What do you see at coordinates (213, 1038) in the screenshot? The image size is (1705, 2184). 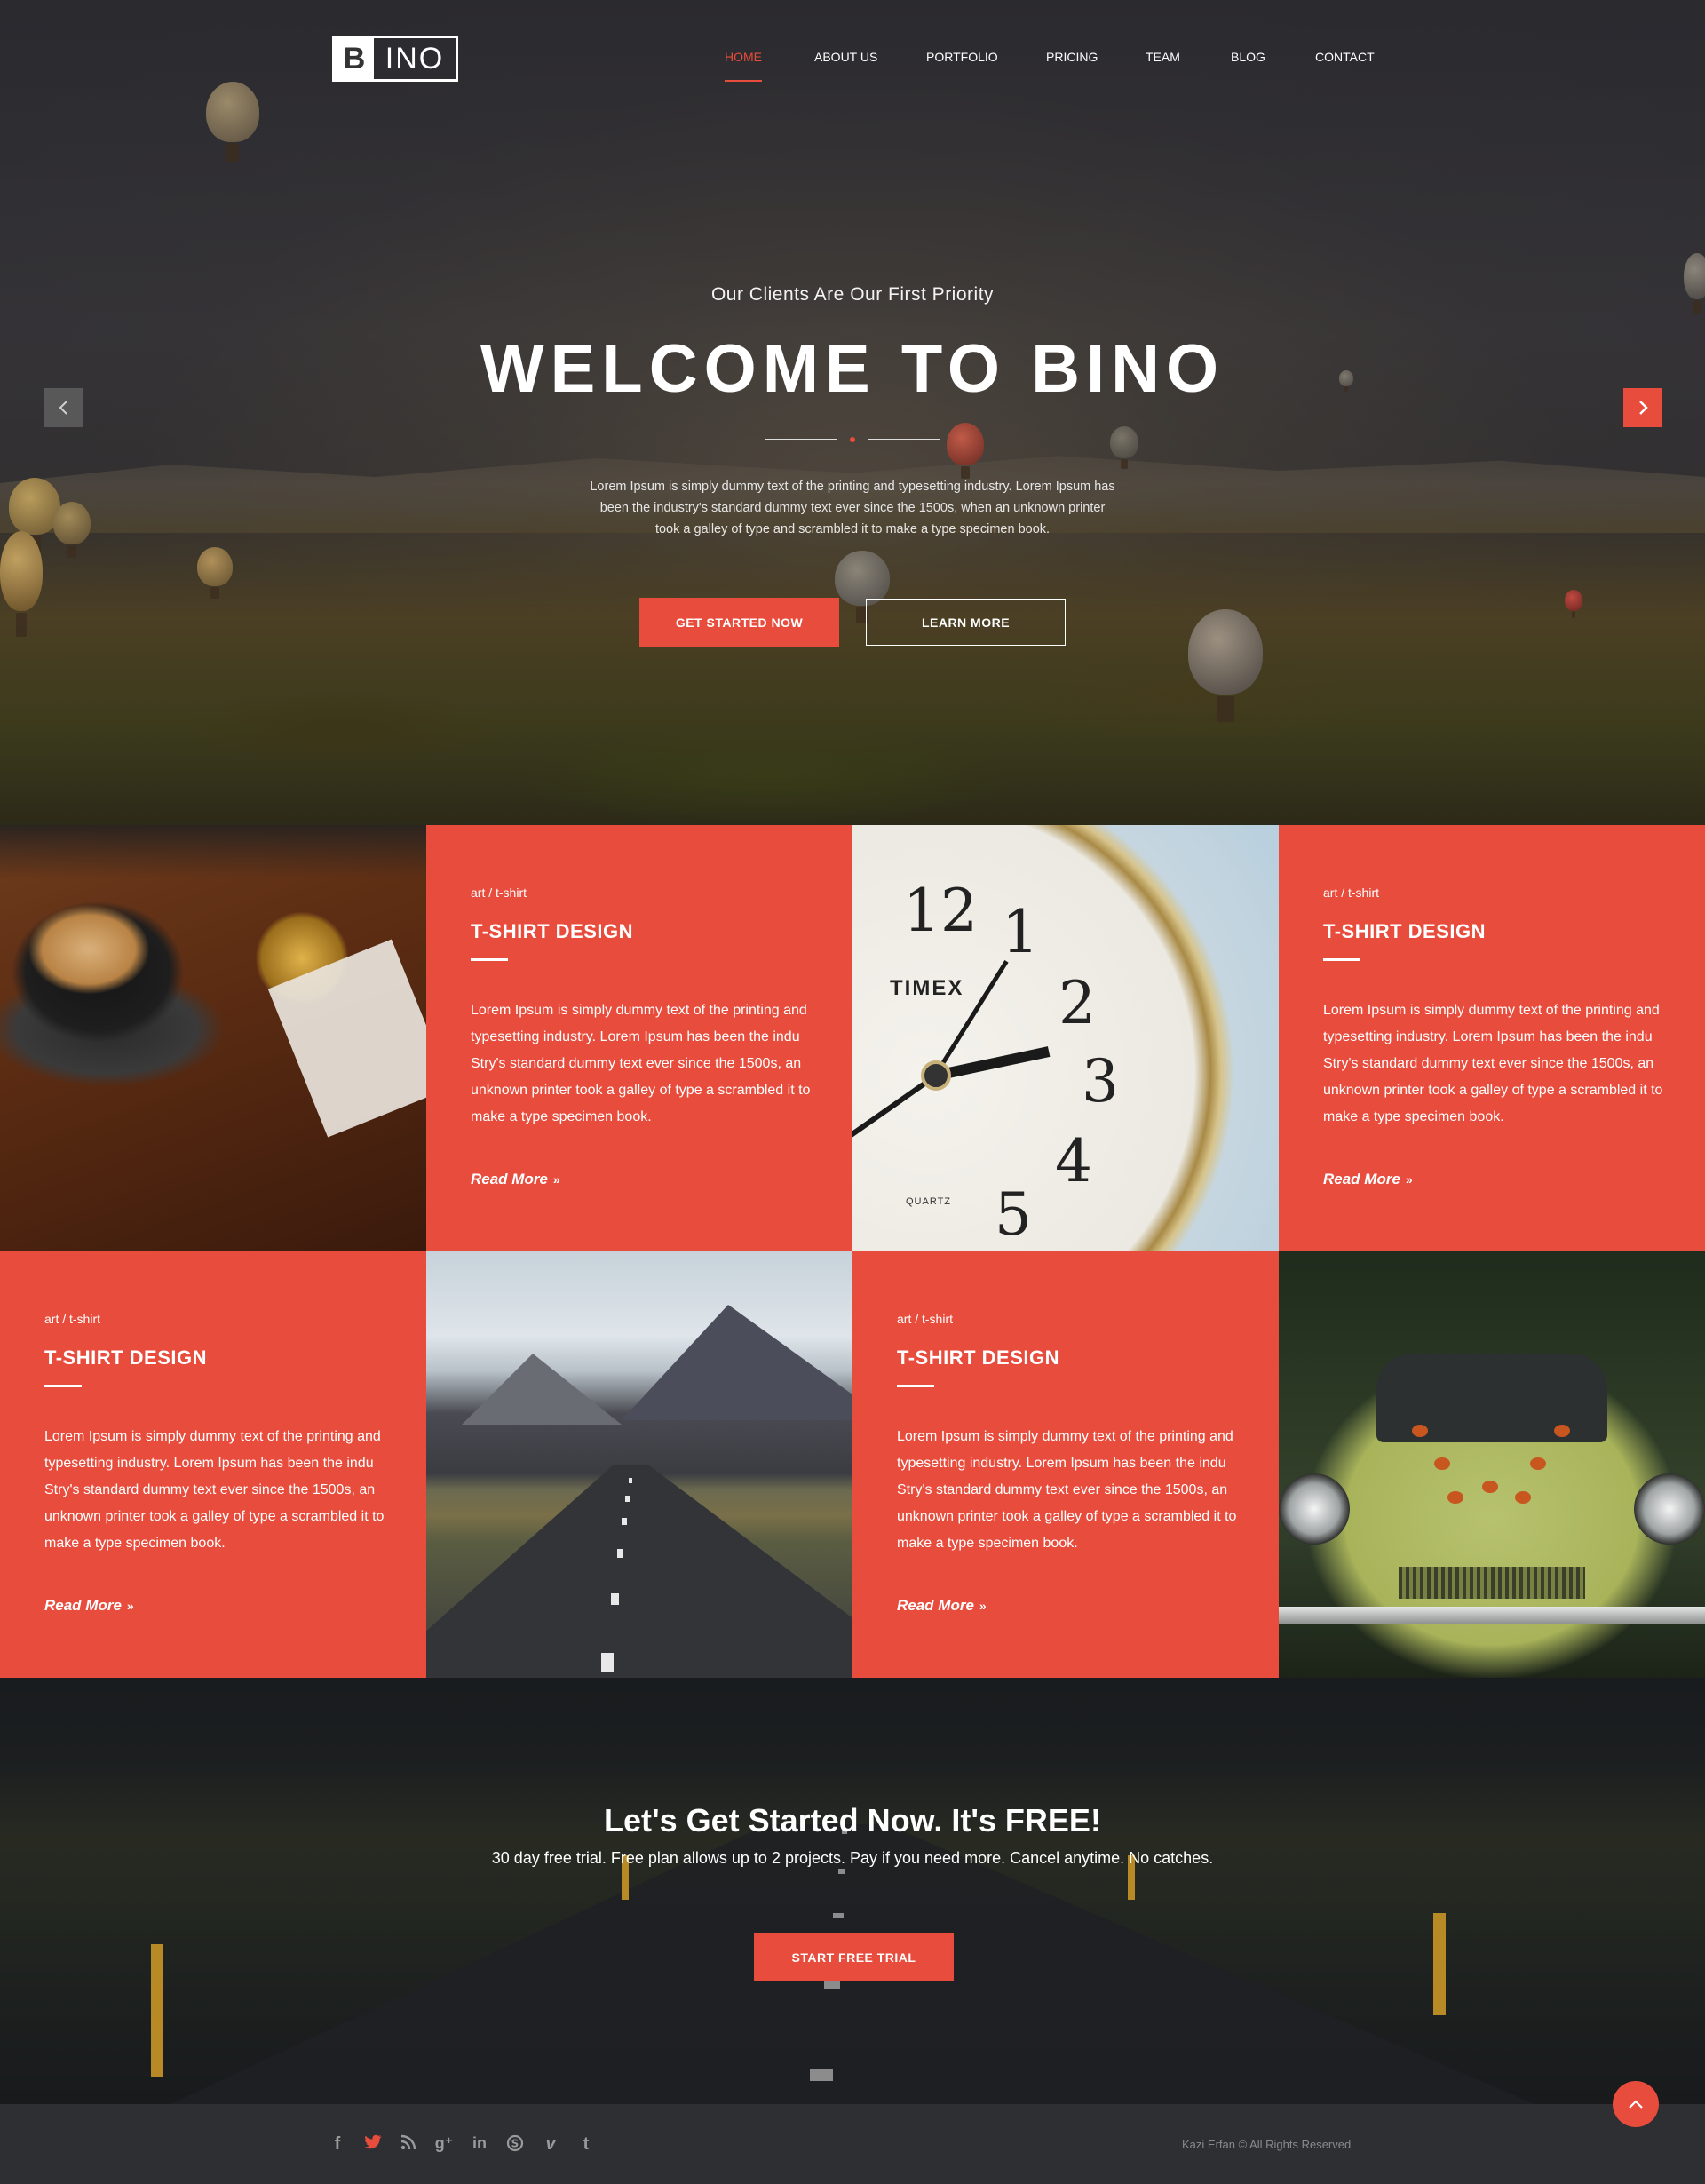 I see `coffee-image` at bounding box center [213, 1038].